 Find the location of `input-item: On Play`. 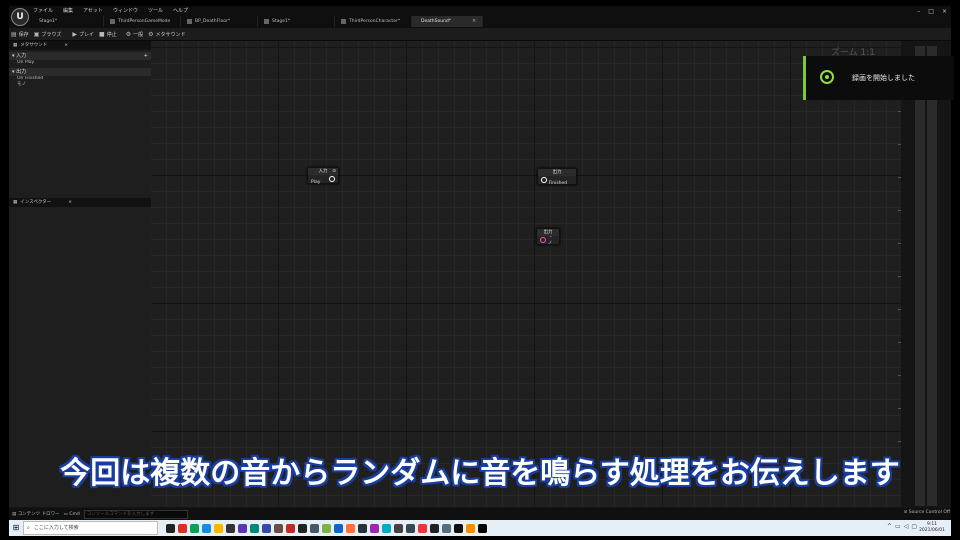

input-item: On Play is located at coordinates (80, 63).